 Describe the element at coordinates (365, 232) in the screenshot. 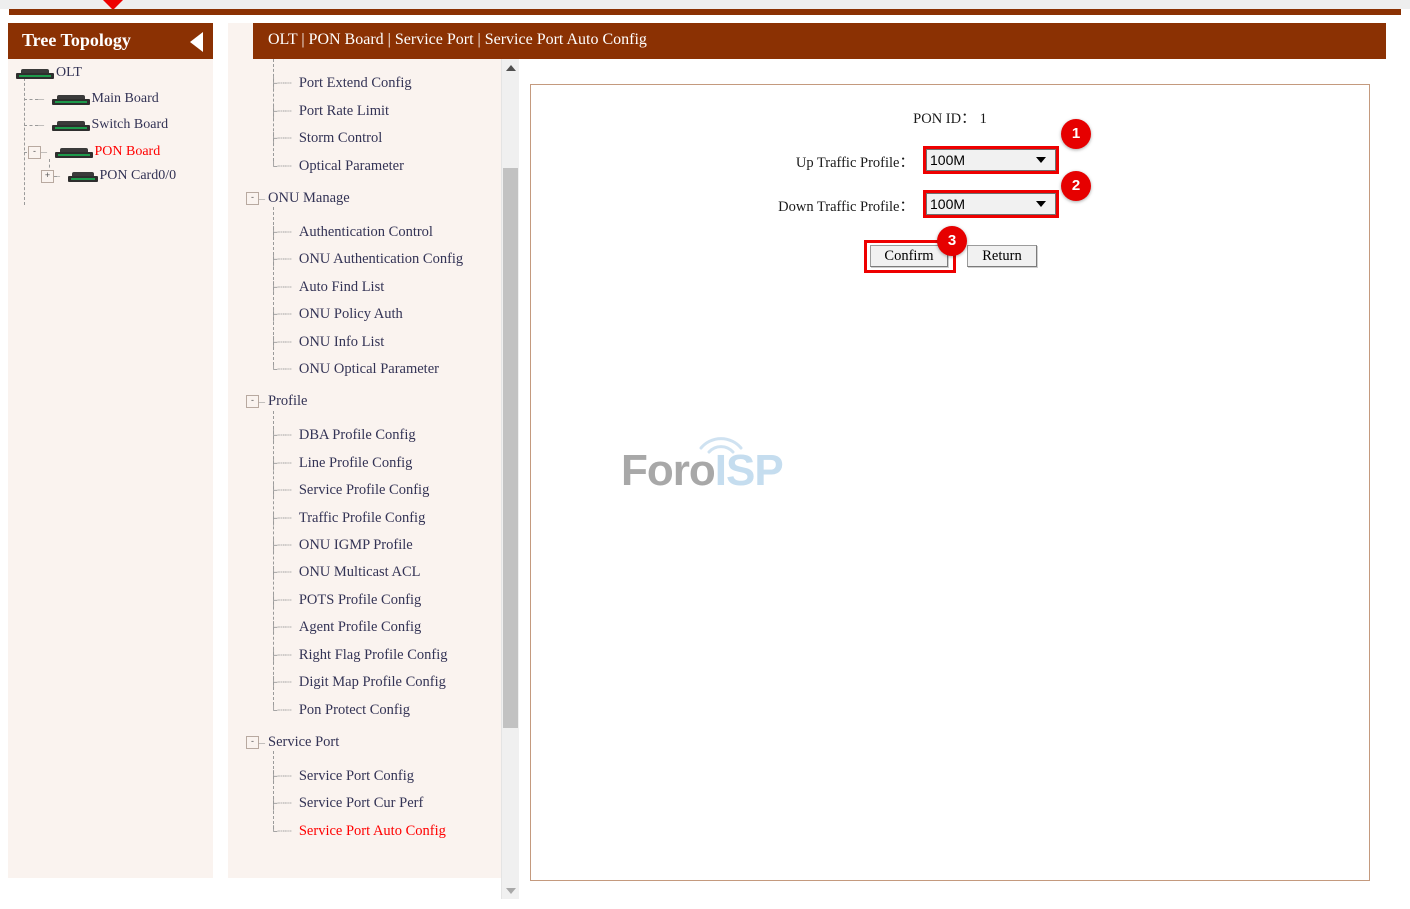

I see `menu-item-label: Authentication Control` at that location.